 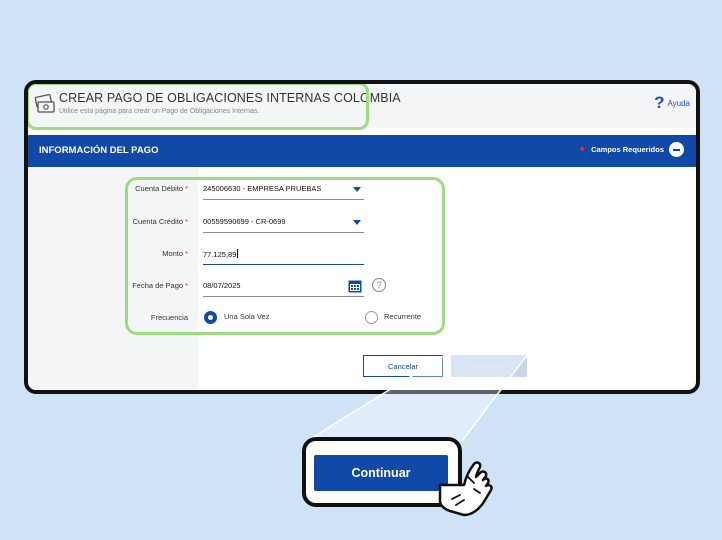 What do you see at coordinates (381, 473) in the screenshot?
I see `continue-button: Continuar` at bounding box center [381, 473].